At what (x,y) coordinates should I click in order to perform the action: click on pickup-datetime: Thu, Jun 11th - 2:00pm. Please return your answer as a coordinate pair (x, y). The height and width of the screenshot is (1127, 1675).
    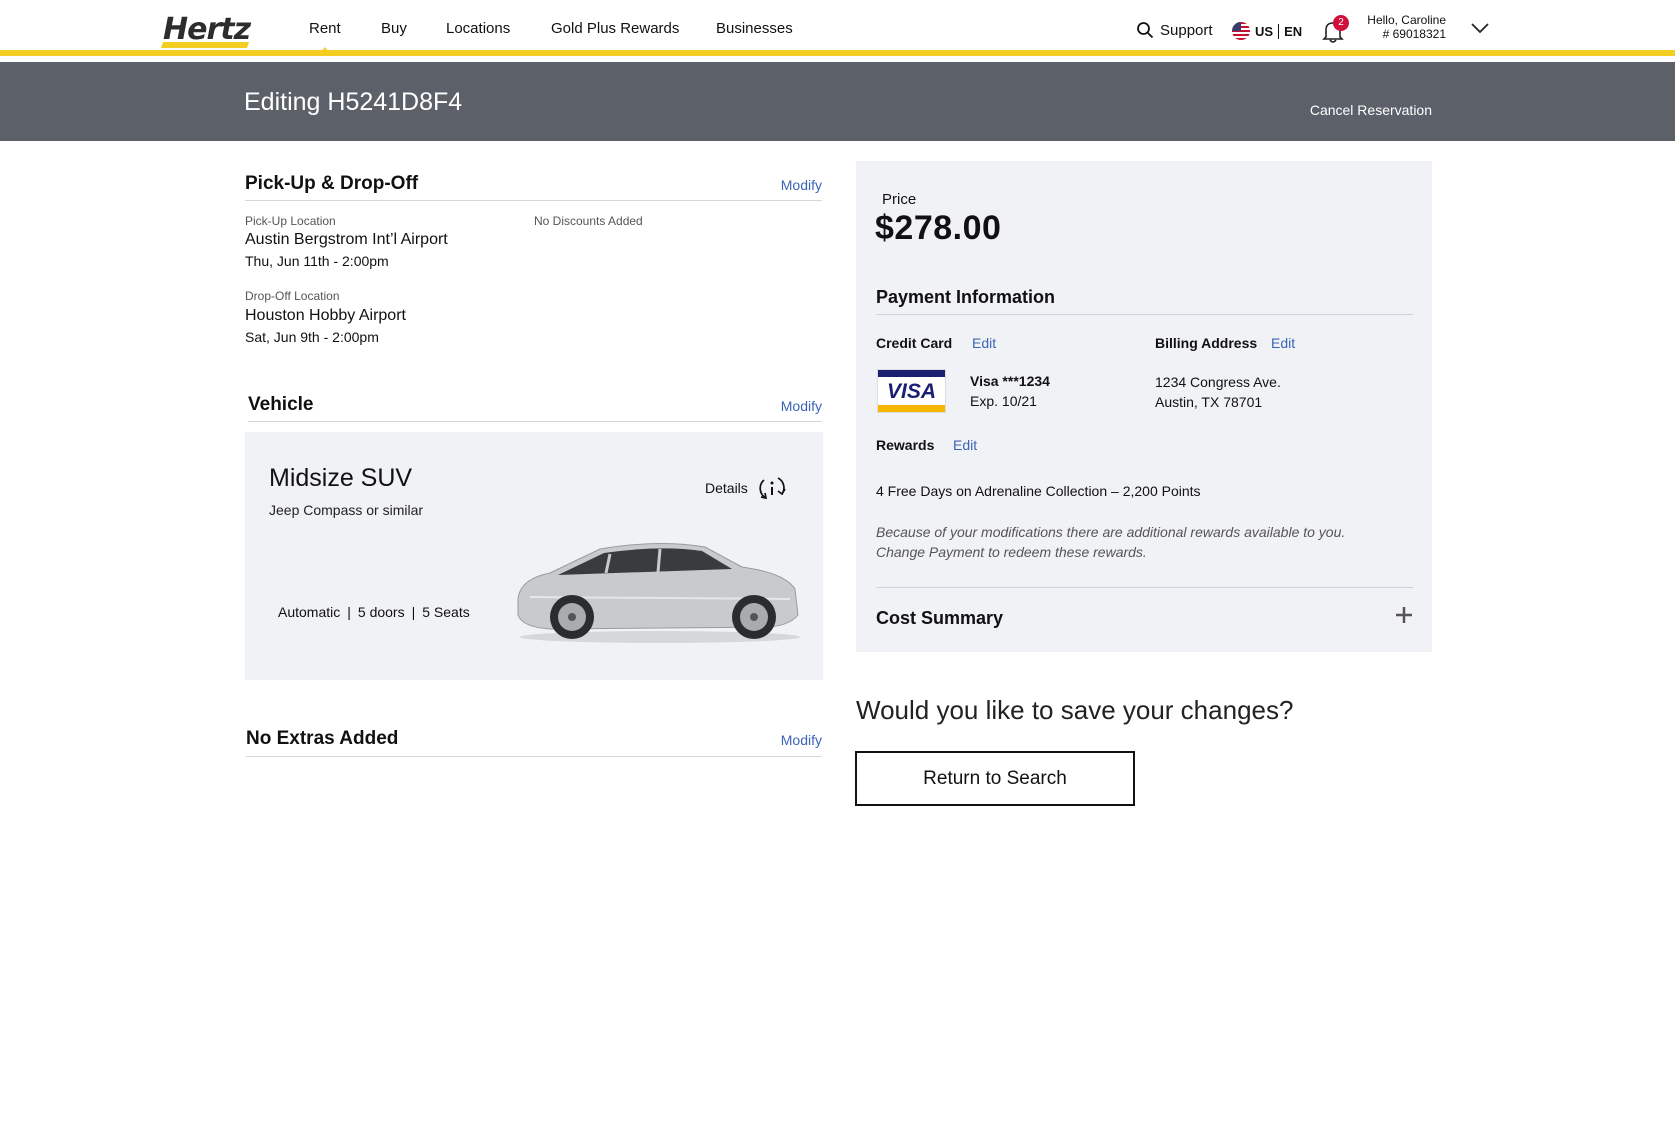
    Looking at the image, I should click on (317, 261).